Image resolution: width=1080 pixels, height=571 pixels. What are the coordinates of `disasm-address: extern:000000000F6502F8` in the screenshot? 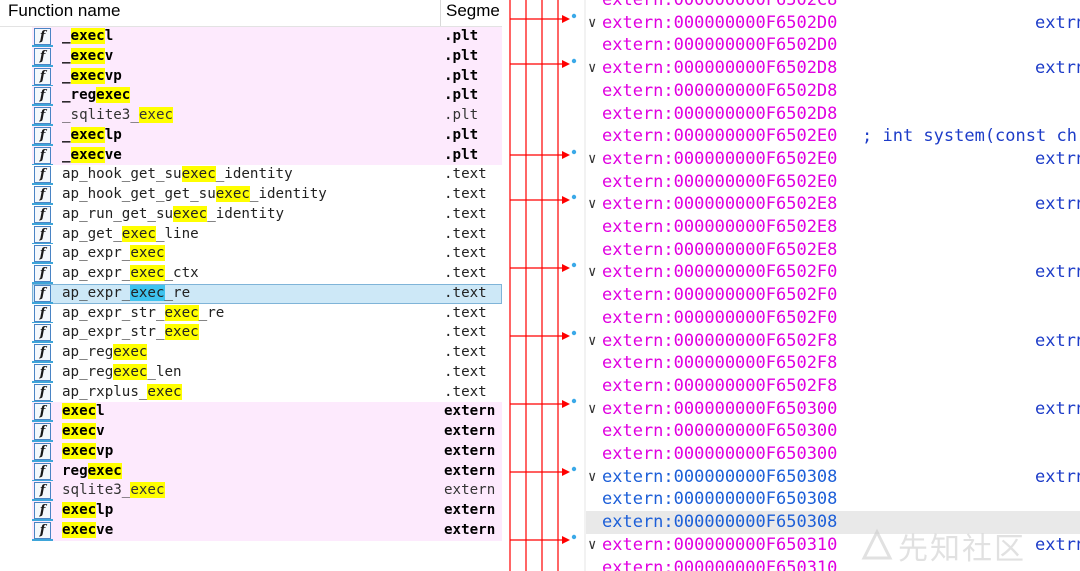 It's located at (720, 385).